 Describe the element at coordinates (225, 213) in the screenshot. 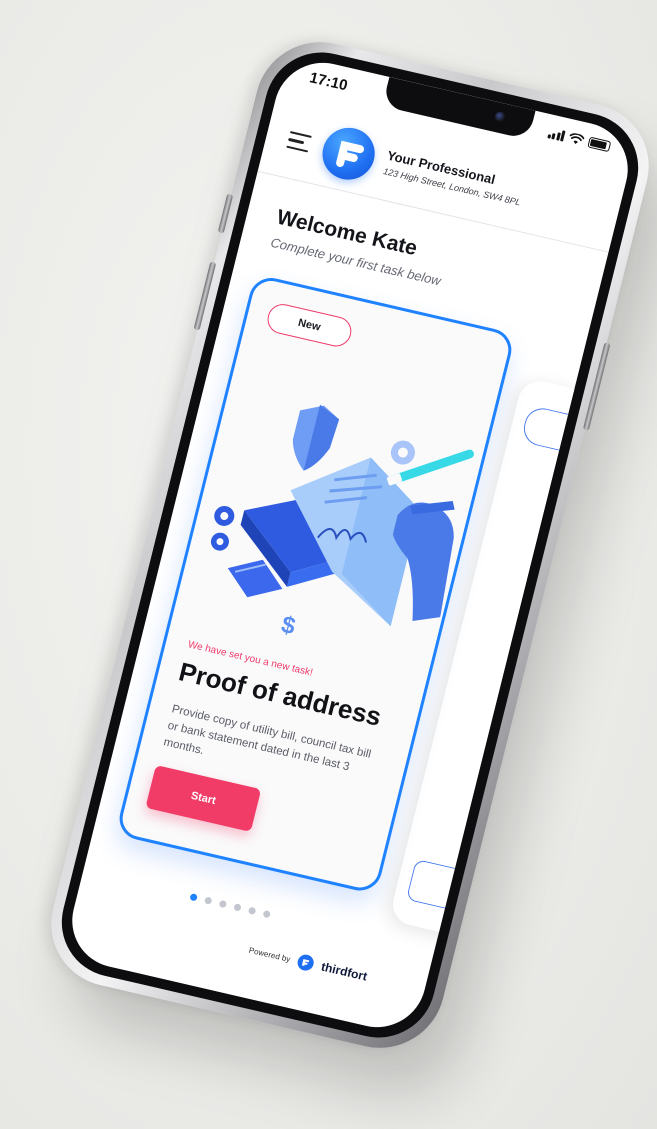

I see `side-button` at that location.